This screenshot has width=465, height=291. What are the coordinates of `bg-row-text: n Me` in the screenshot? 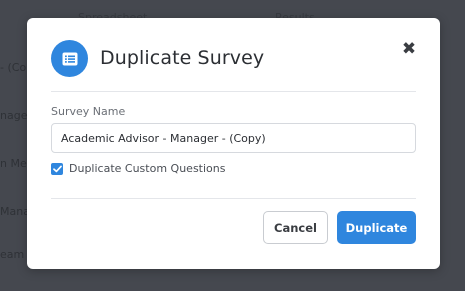 It's located at (13, 163).